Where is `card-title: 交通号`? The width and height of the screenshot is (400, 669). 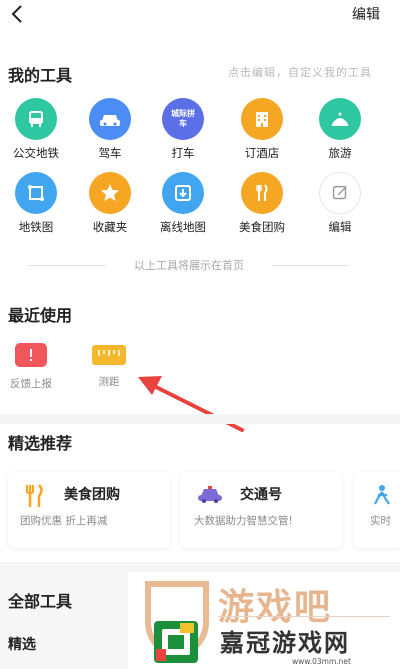 card-title: 交通号 is located at coordinates (261, 495).